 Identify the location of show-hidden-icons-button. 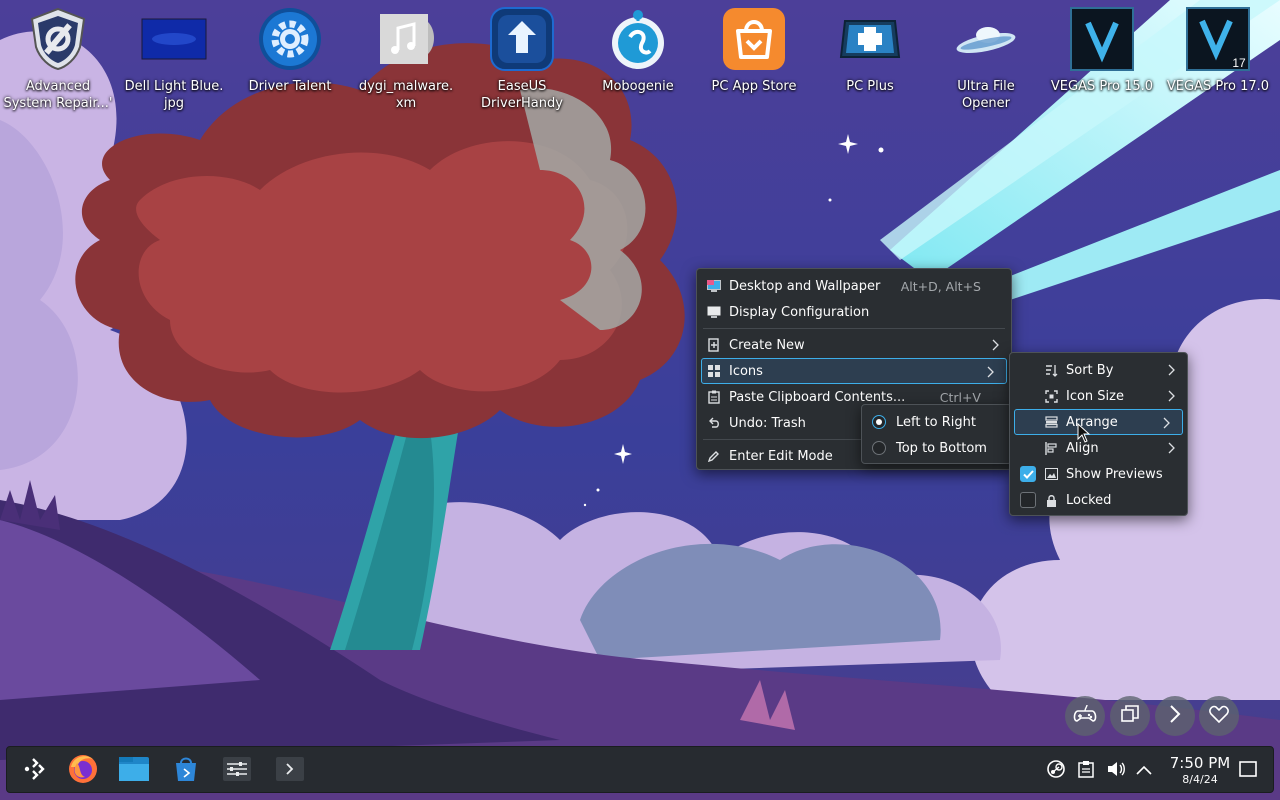
(1144, 771).